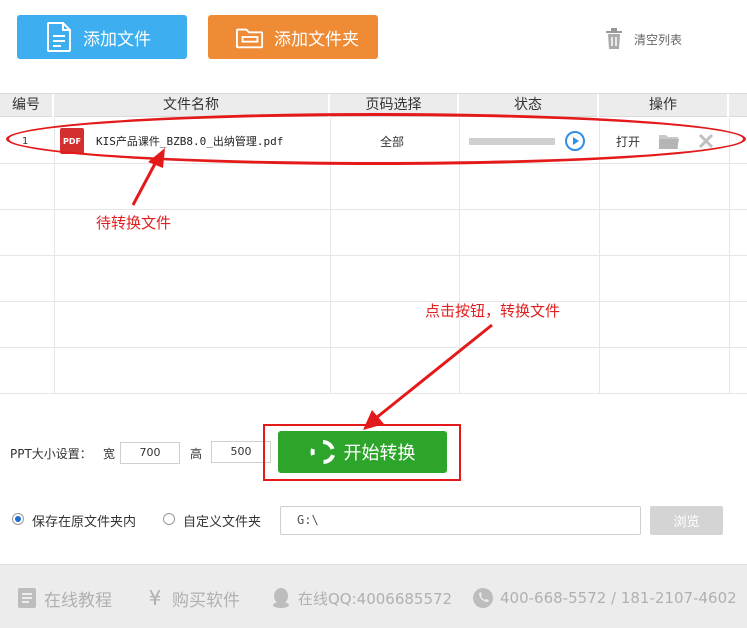  What do you see at coordinates (618, 598) in the screenshot?
I see `footer-phone-label: 400-668-5572 / 181-2107-4602` at bounding box center [618, 598].